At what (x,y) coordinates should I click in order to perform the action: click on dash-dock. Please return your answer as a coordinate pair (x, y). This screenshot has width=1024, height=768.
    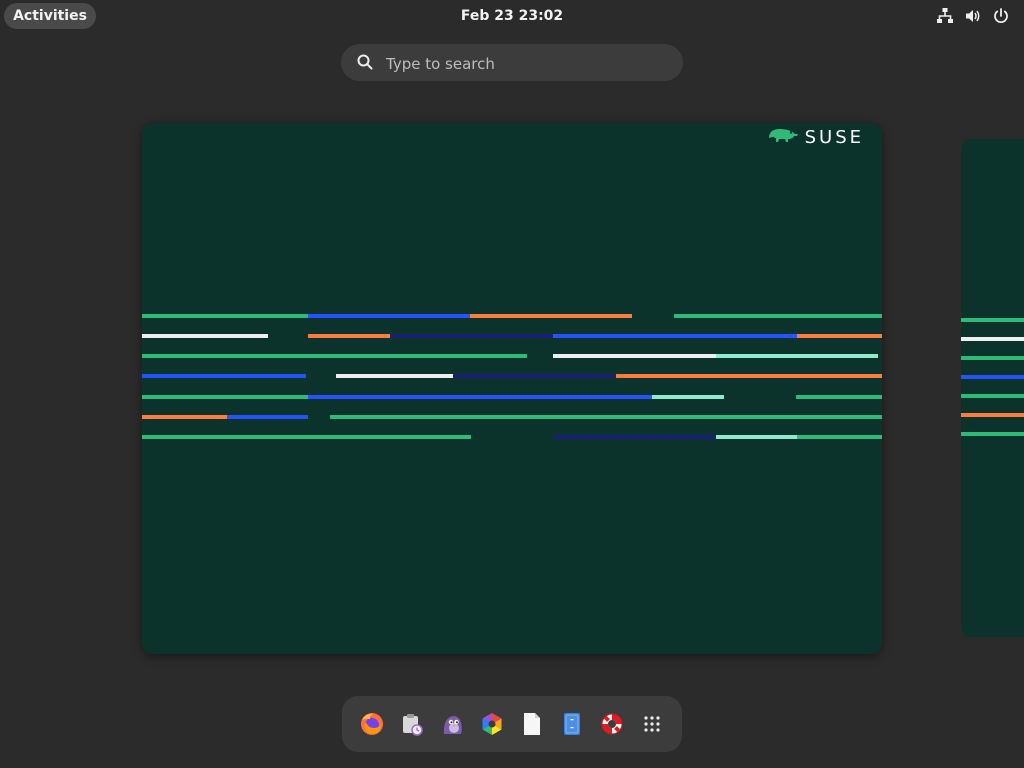
    Looking at the image, I should click on (512, 724).